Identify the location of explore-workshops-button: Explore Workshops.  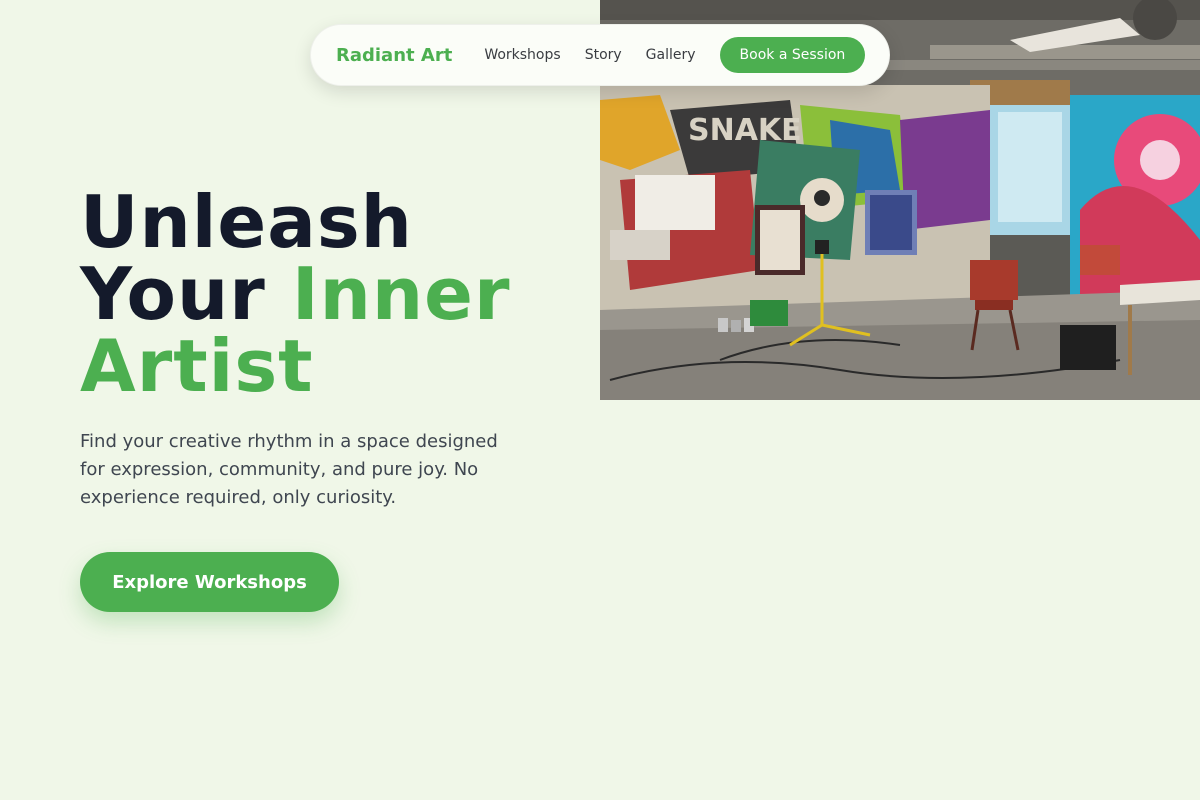
(209, 582).